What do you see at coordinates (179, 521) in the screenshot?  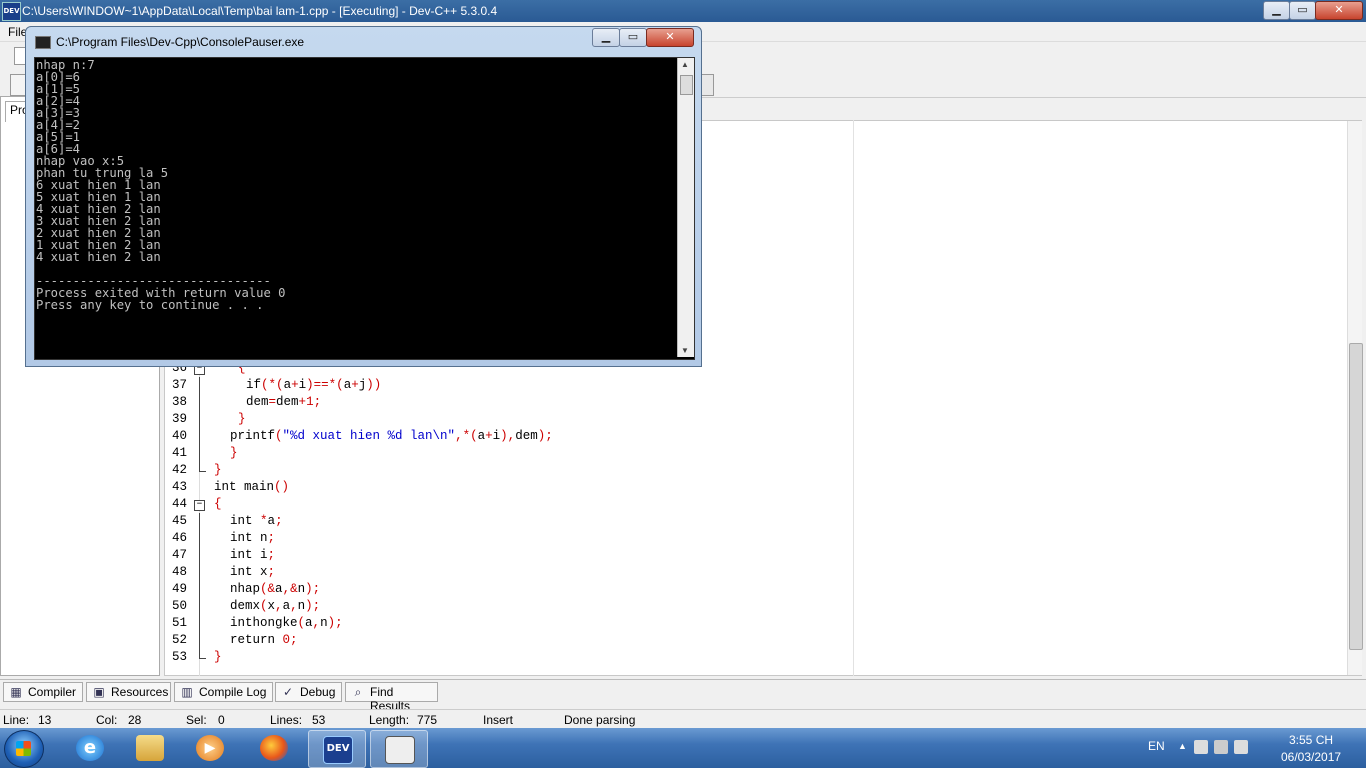 I see `line-number: 45` at bounding box center [179, 521].